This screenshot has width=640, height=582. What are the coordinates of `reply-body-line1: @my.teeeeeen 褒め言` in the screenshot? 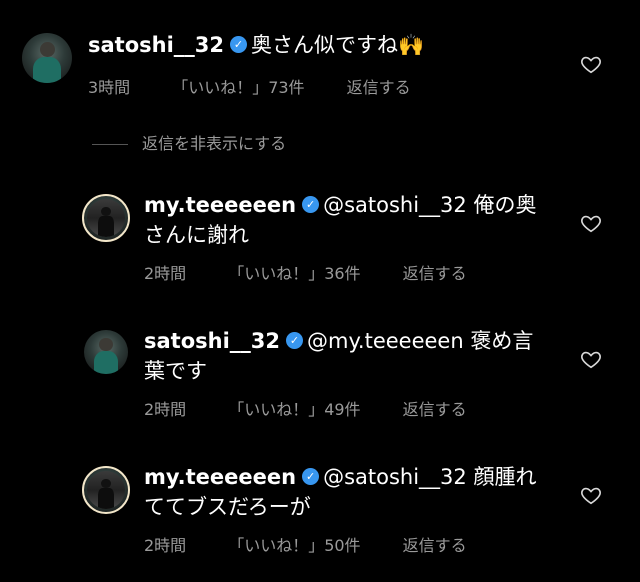 It's located at (420, 341).